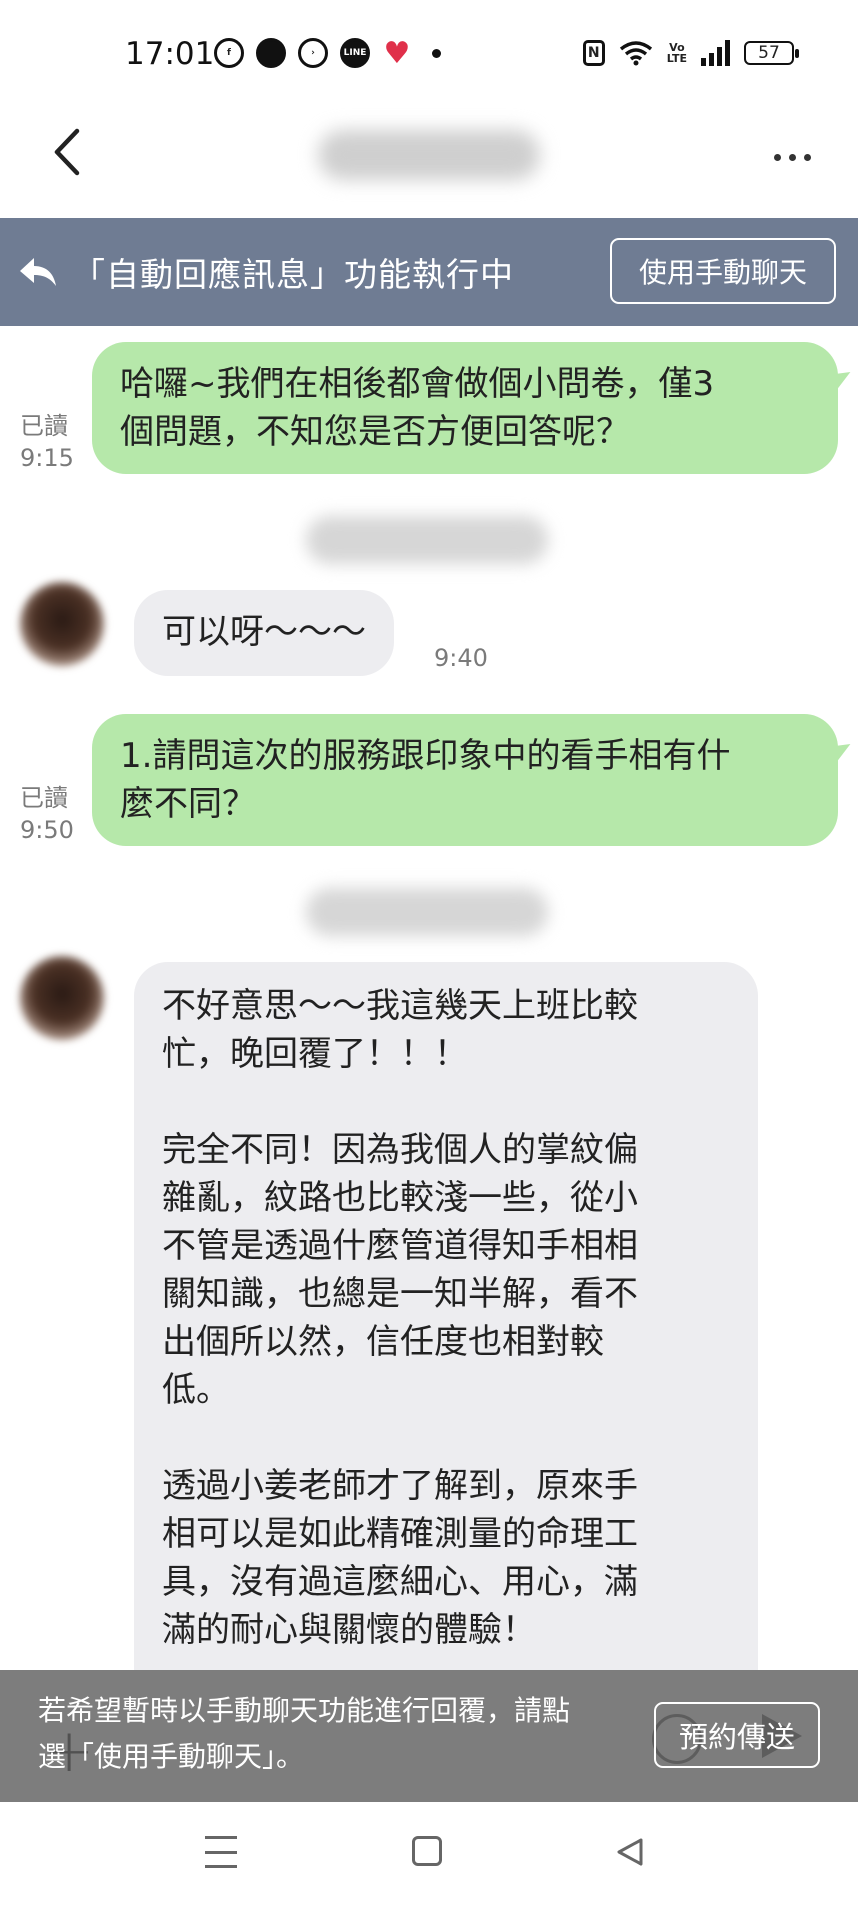 Image resolution: width=858 pixels, height=1907 pixels. What do you see at coordinates (315, 1054) in the screenshot?
I see `message-line: 忙，晚回覆了！！！` at bounding box center [315, 1054].